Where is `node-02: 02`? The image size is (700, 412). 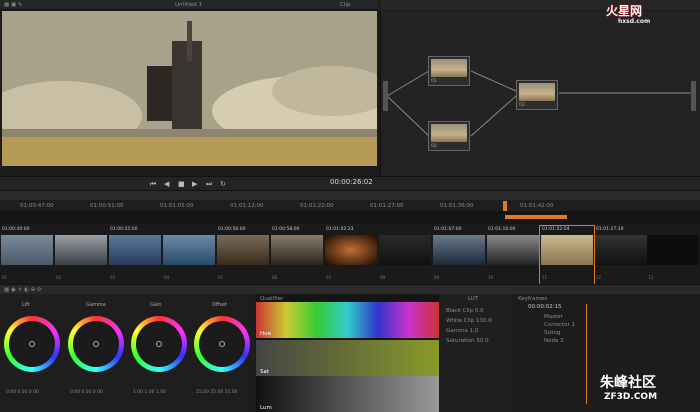 node-02: 02 is located at coordinates (449, 136).